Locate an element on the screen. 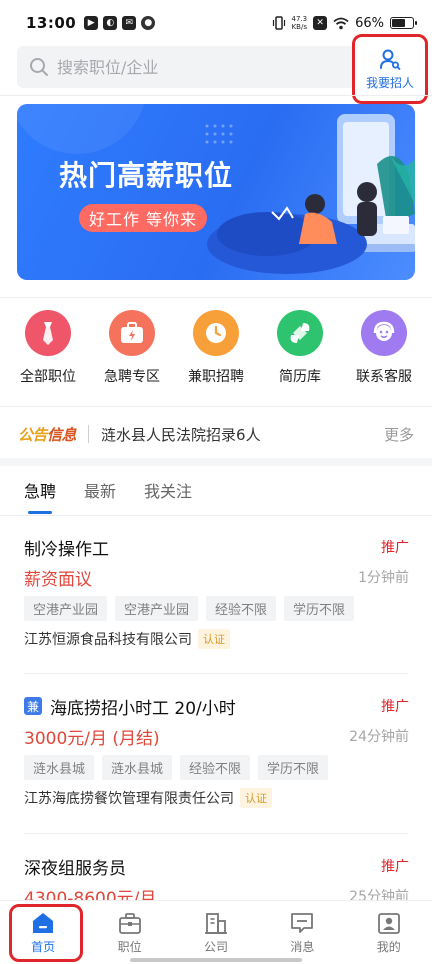 The height and width of the screenshot is (964, 432). clock-icon is located at coordinates (216, 333).